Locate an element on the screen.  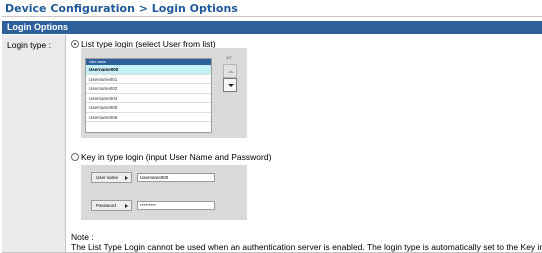
username-label-button-preview: User name is located at coordinates (111, 177).